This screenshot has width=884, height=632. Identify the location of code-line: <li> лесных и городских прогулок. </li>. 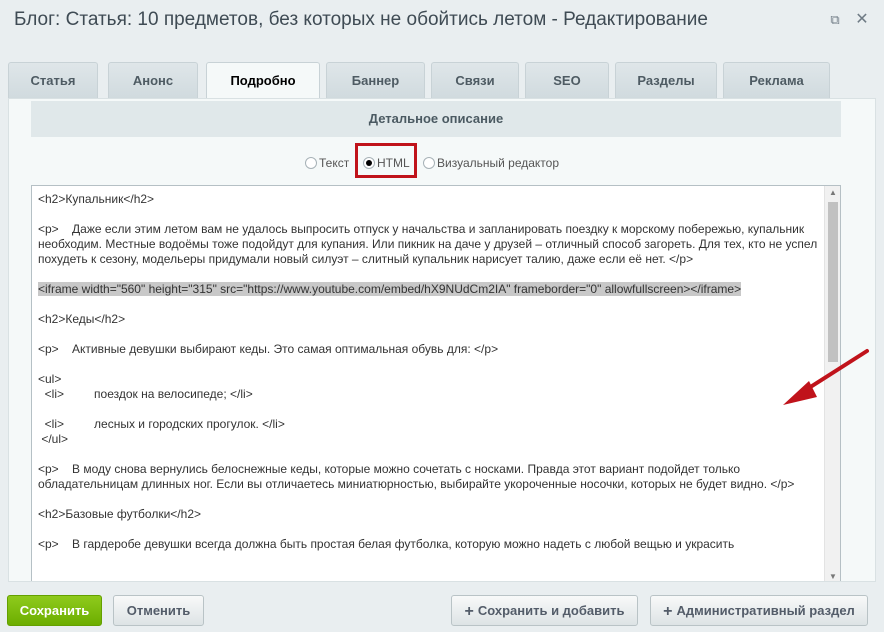
(161, 424).